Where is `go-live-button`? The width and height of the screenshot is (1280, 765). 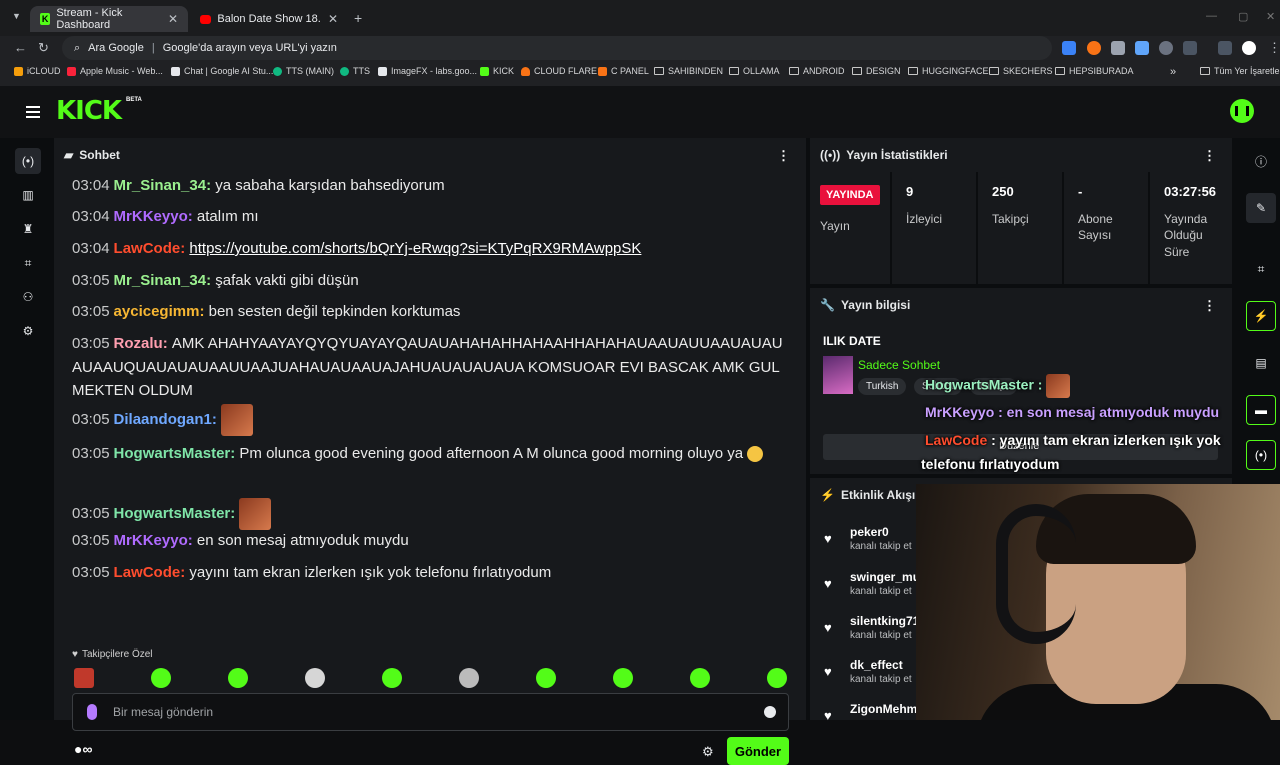
go-live-button is located at coordinates (1242, 111).